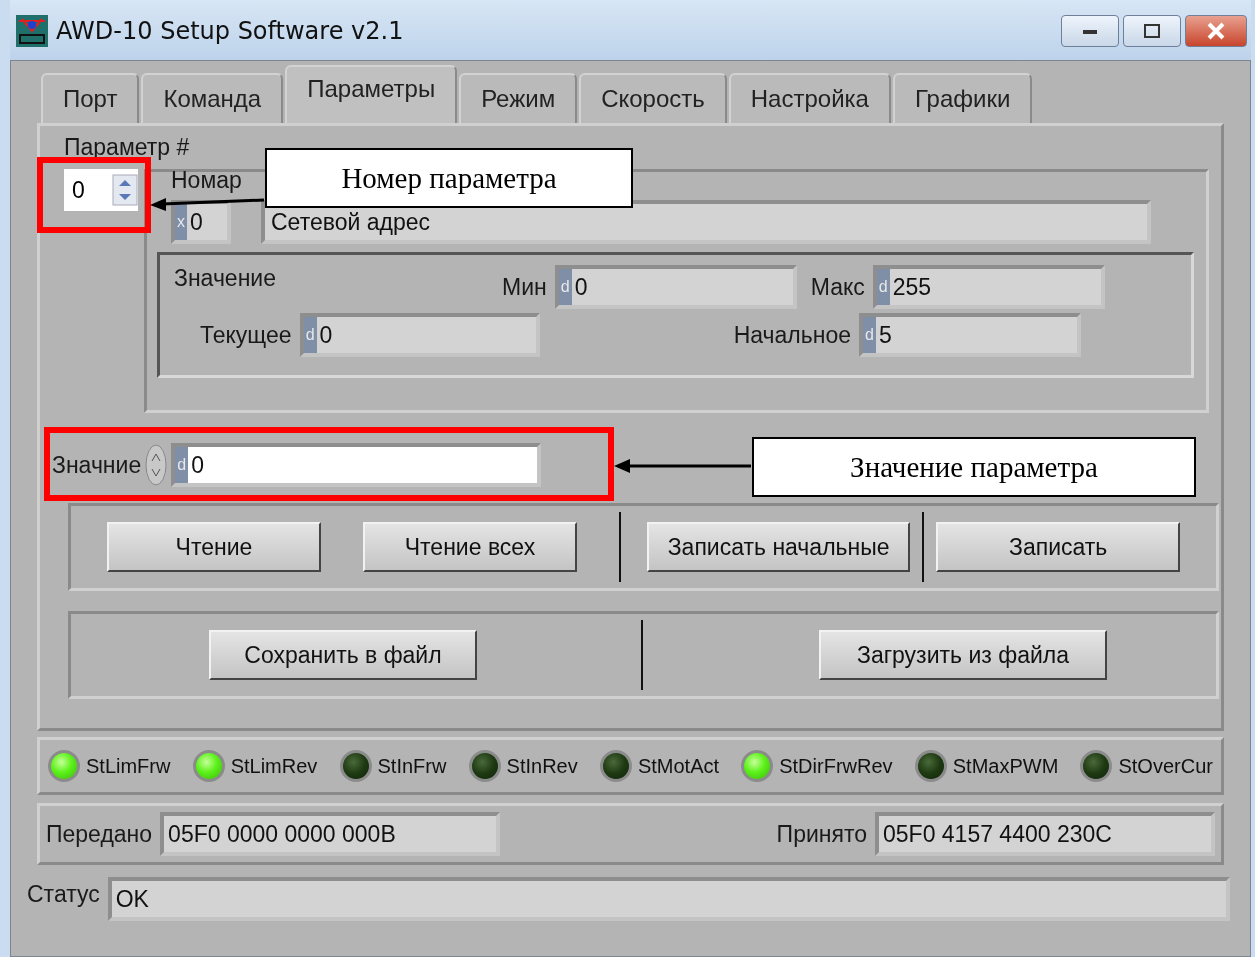  Describe the element at coordinates (1045, 834) in the screenshot. I see `received-field: 05F0 4157 4400 230C` at that location.